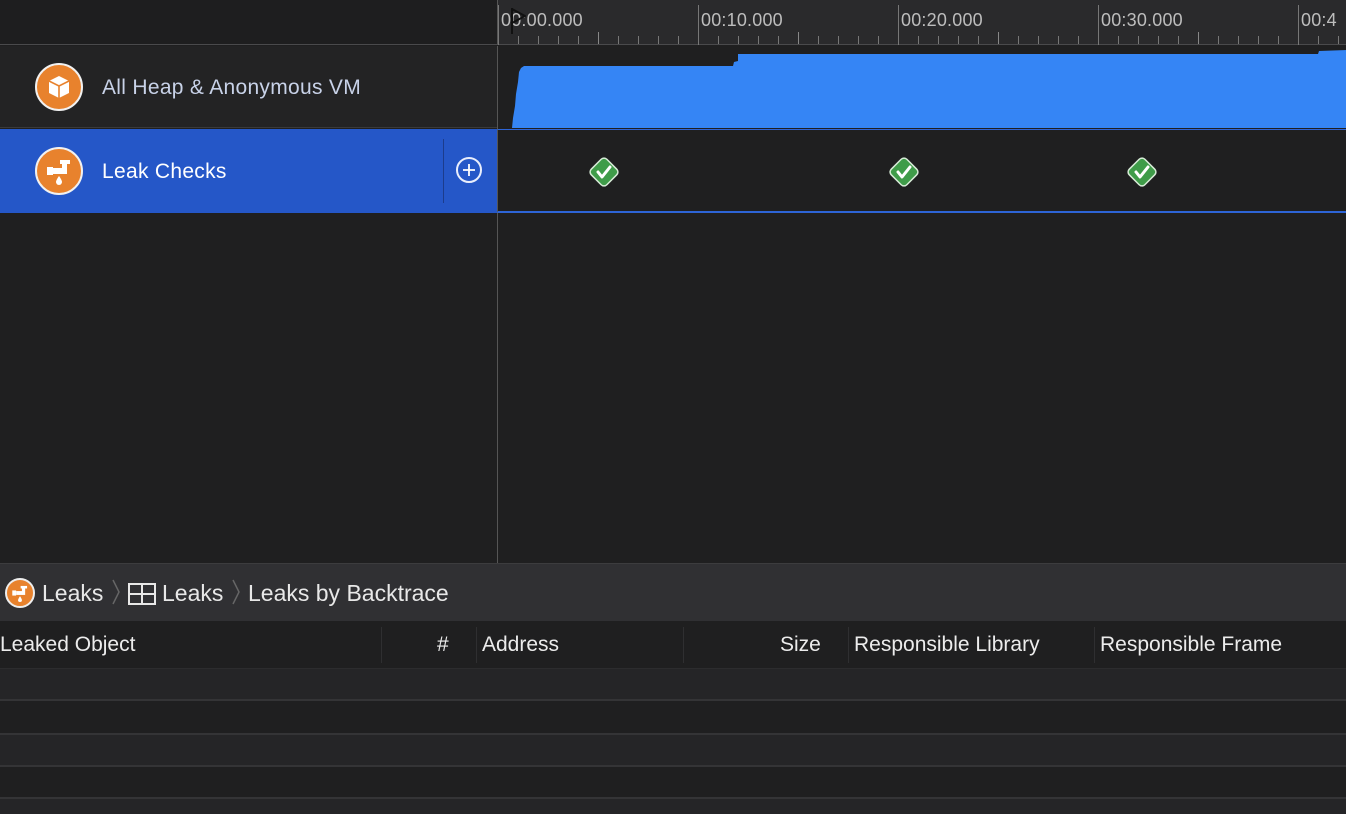 The width and height of the screenshot is (1346, 814). Describe the element at coordinates (248, 171) in the screenshot. I see `track-leak-checks: Leak Checks` at that location.